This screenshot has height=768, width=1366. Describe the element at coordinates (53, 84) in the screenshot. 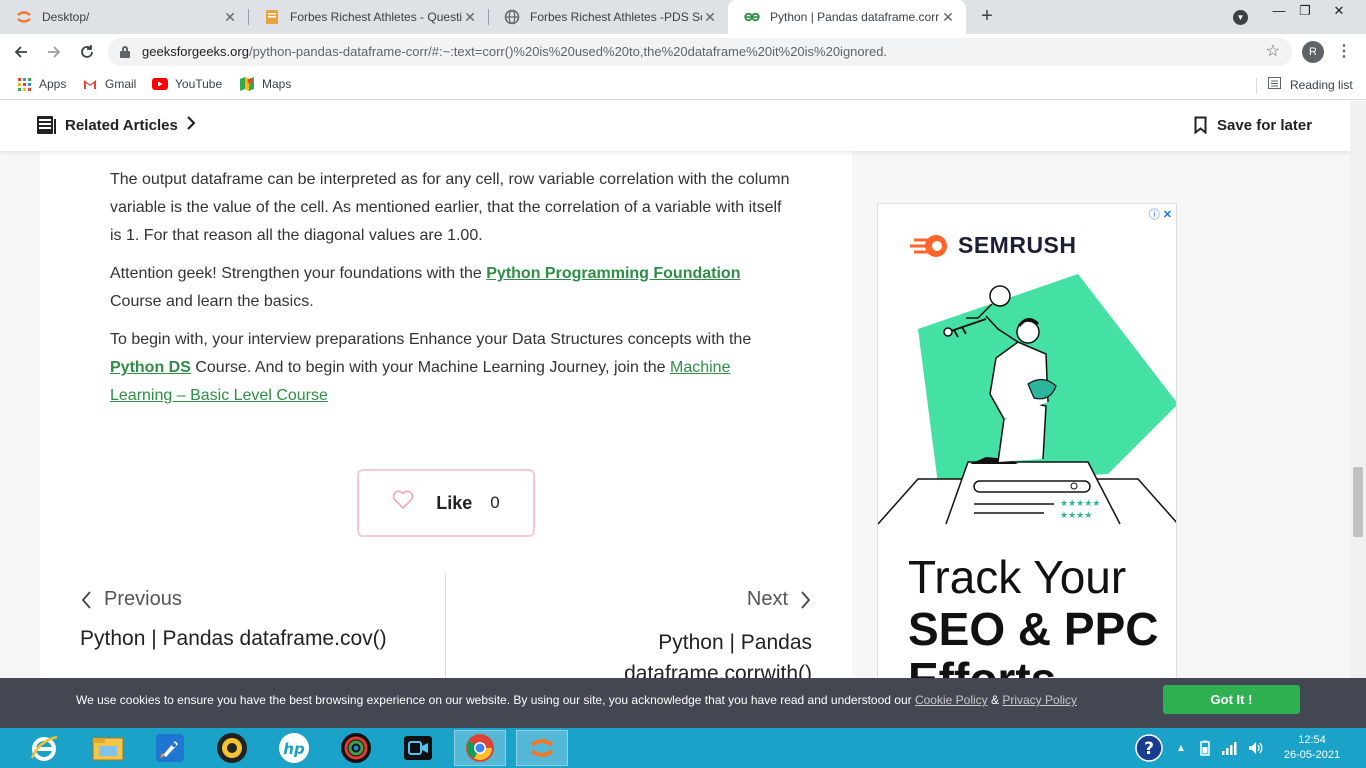

I see `bookmark-label: Apps` at that location.